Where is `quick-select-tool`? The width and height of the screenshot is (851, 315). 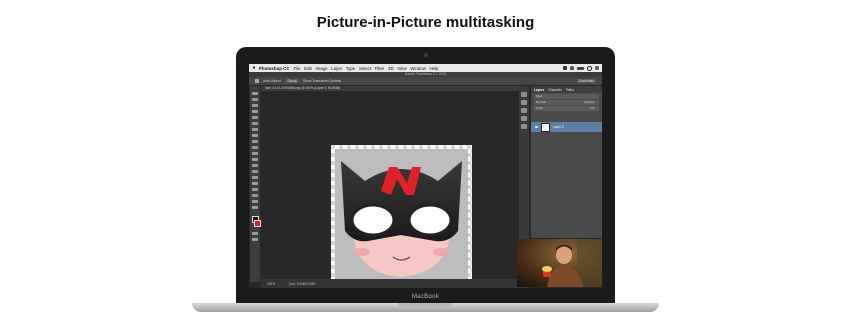
quick-select-tool is located at coordinates (255, 111).